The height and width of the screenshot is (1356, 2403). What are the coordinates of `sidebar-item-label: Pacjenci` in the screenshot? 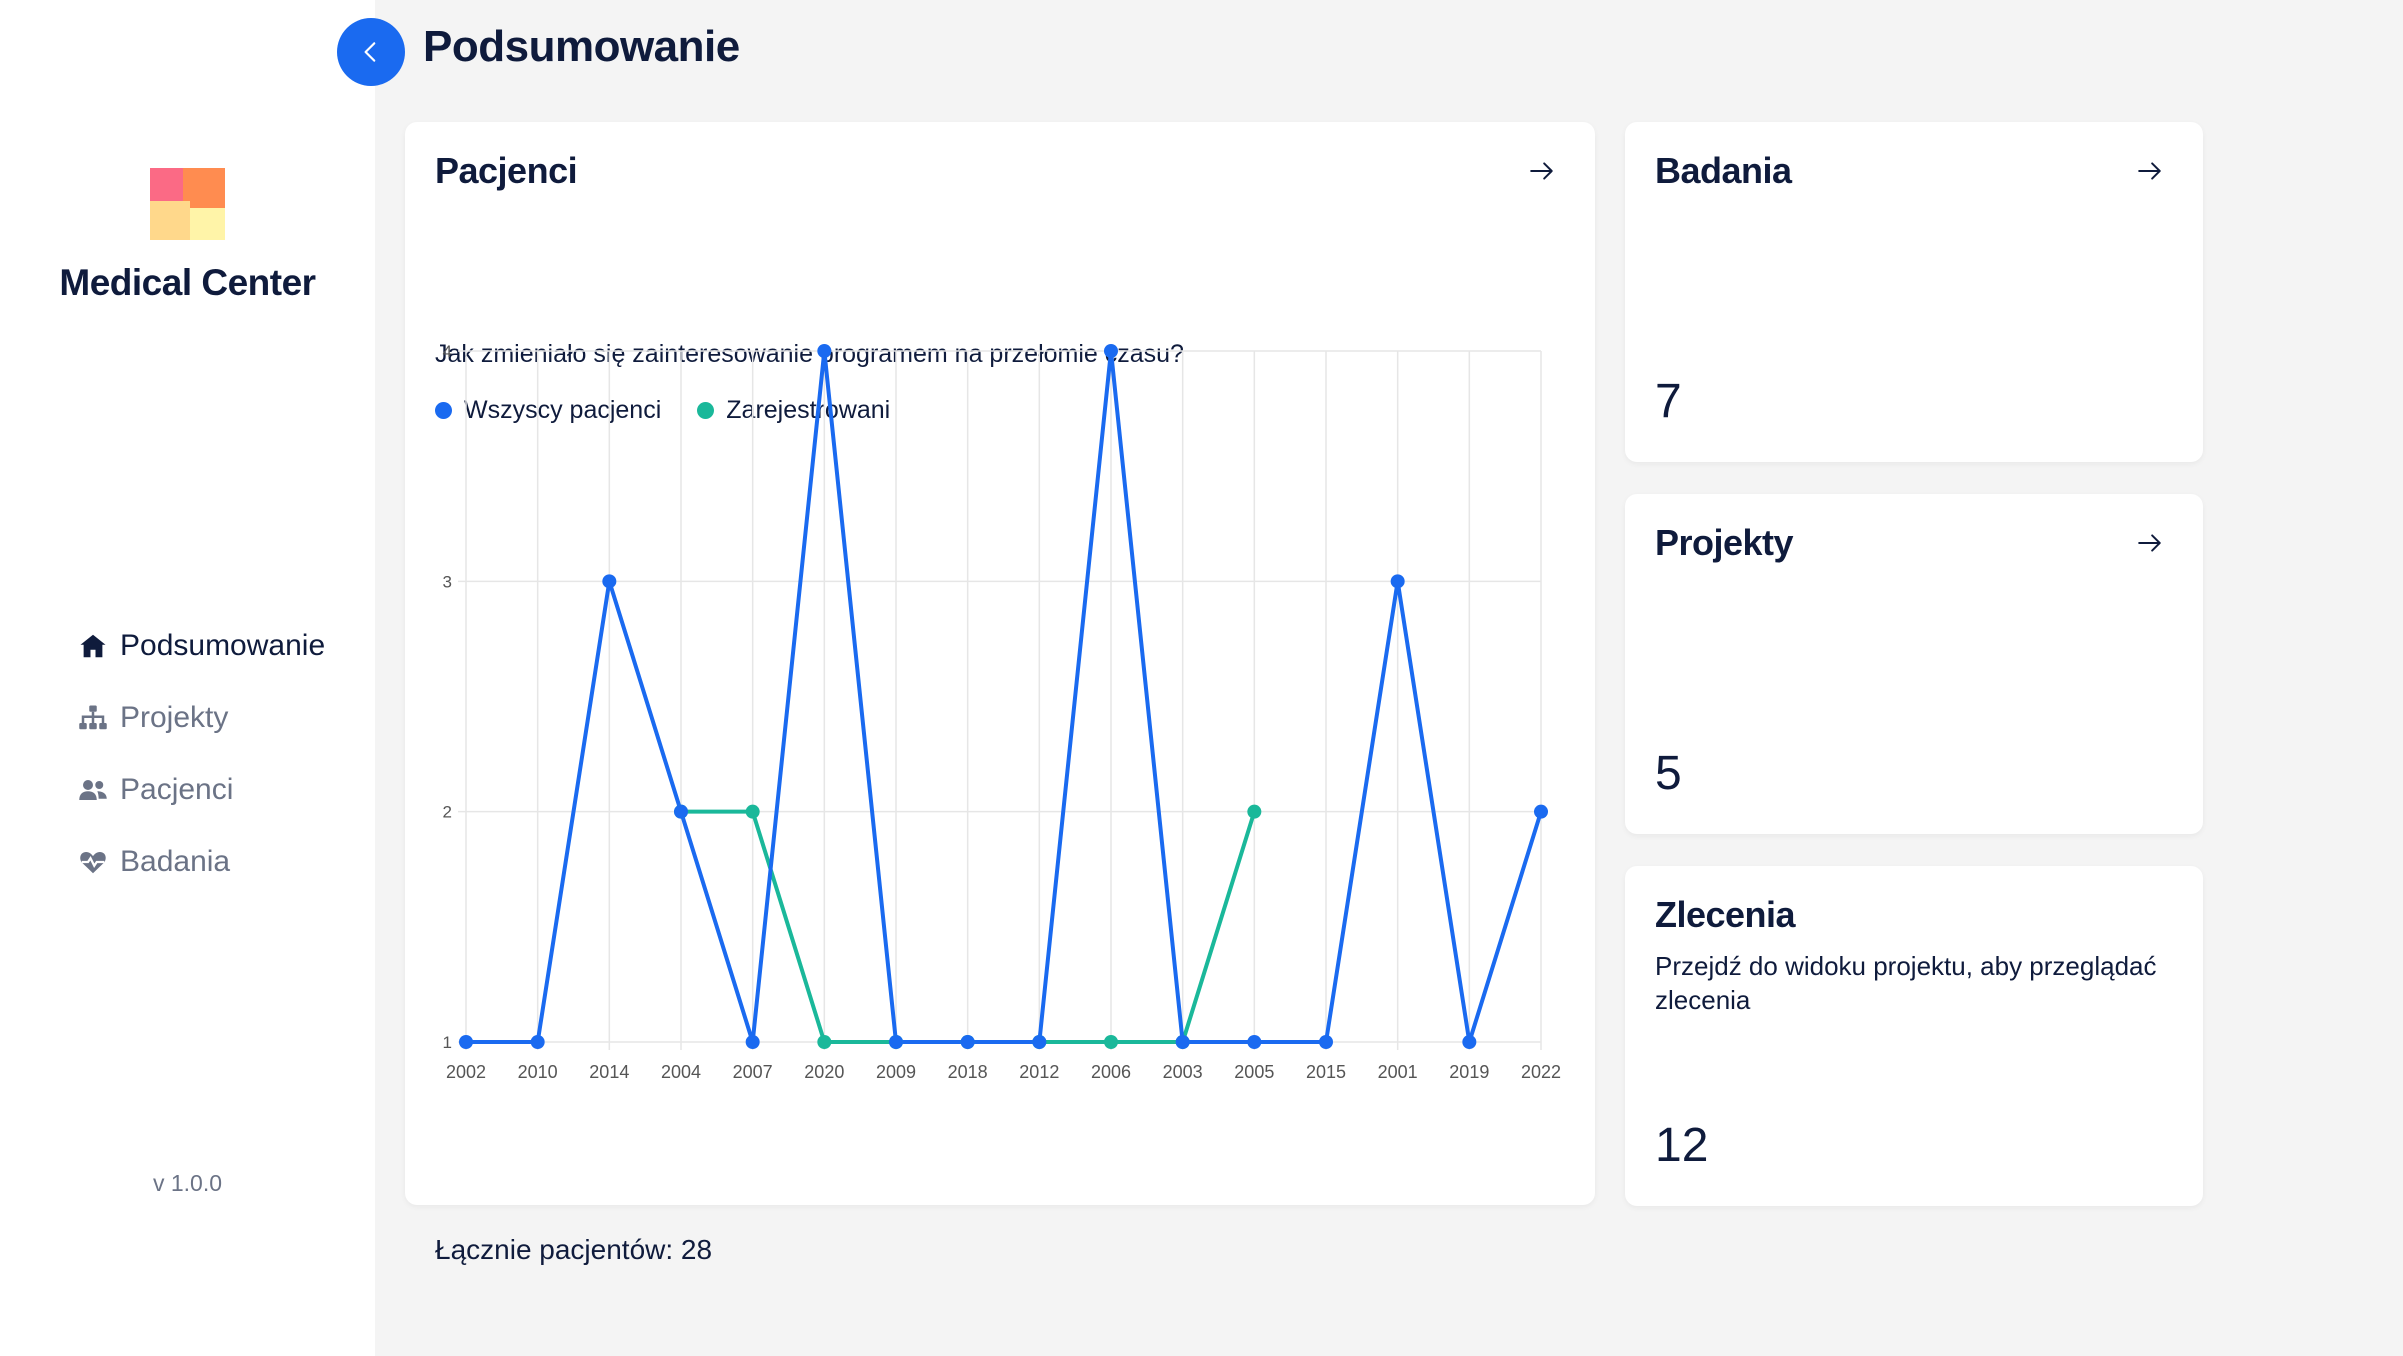 It's located at (177, 789).